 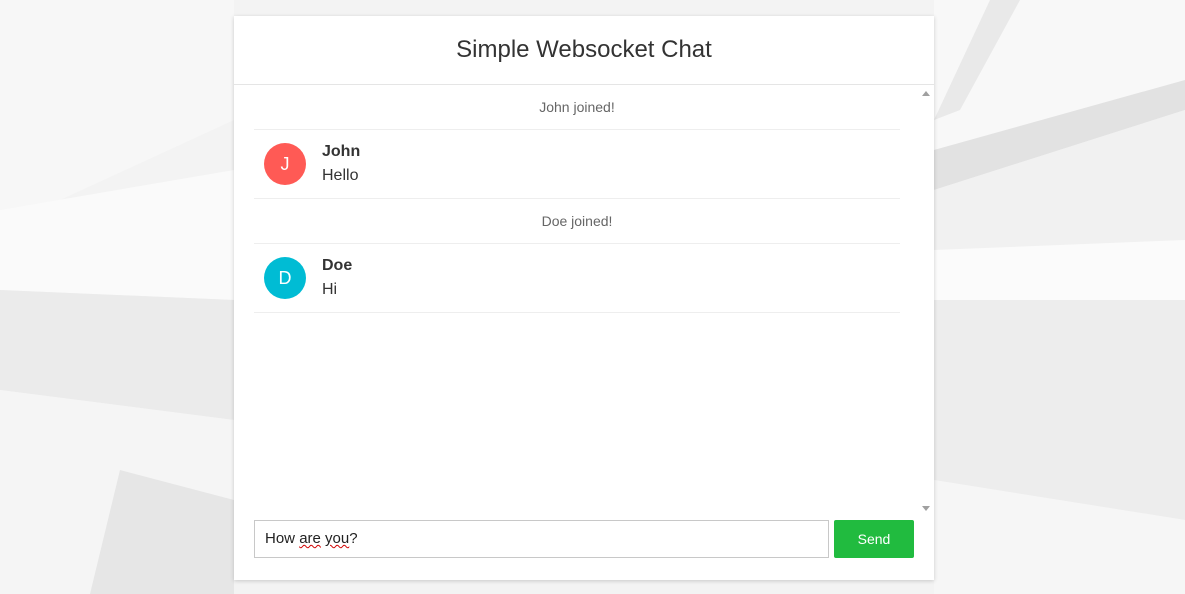 What do you see at coordinates (926, 93) in the screenshot?
I see `scroll-up-arrow-icon` at bounding box center [926, 93].